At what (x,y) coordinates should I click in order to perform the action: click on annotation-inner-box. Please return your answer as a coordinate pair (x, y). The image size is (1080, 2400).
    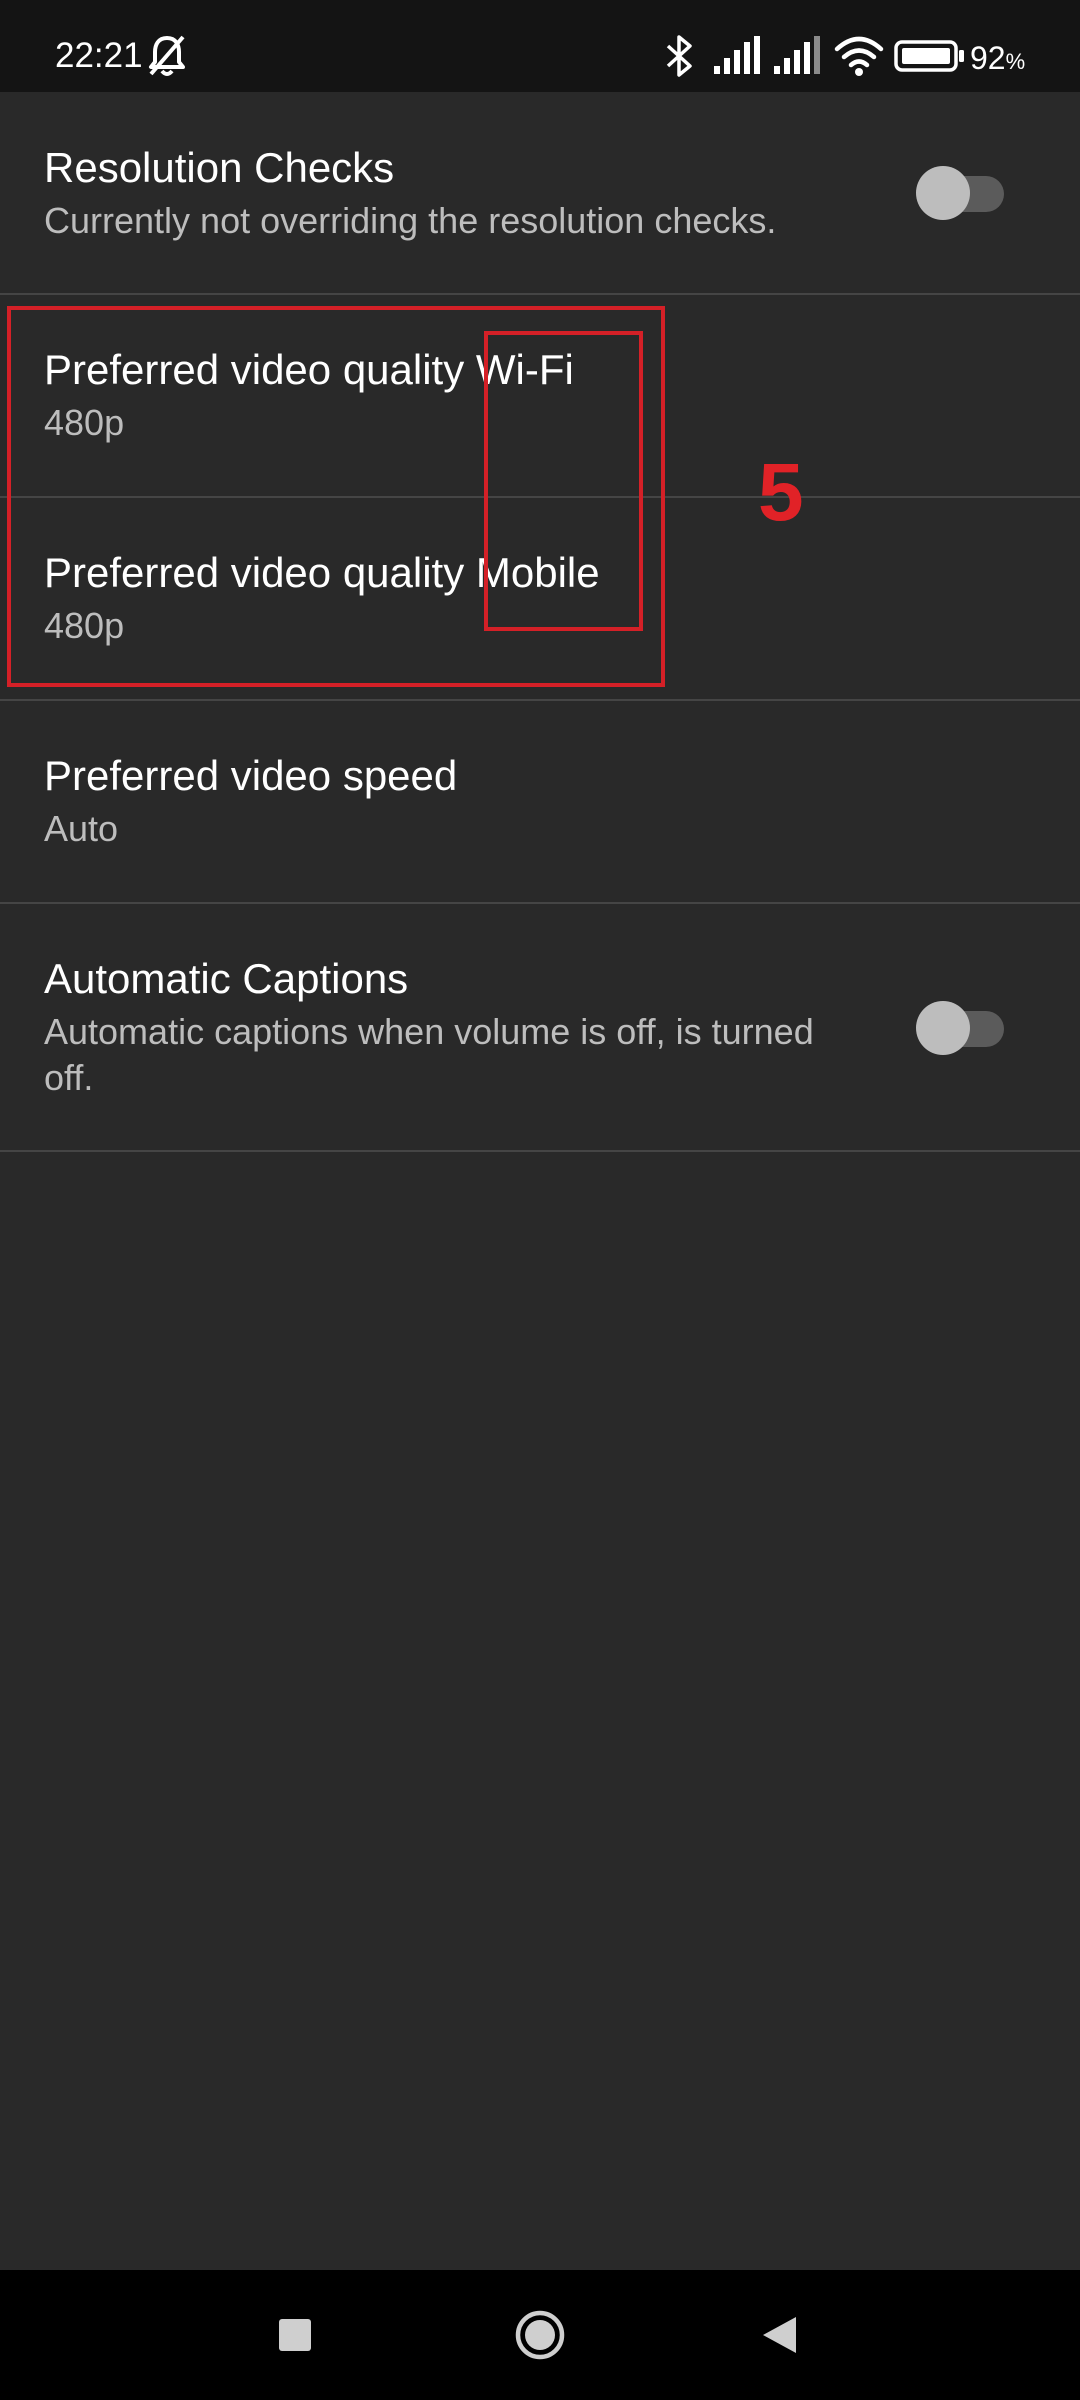
    Looking at the image, I should click on (563, 481).